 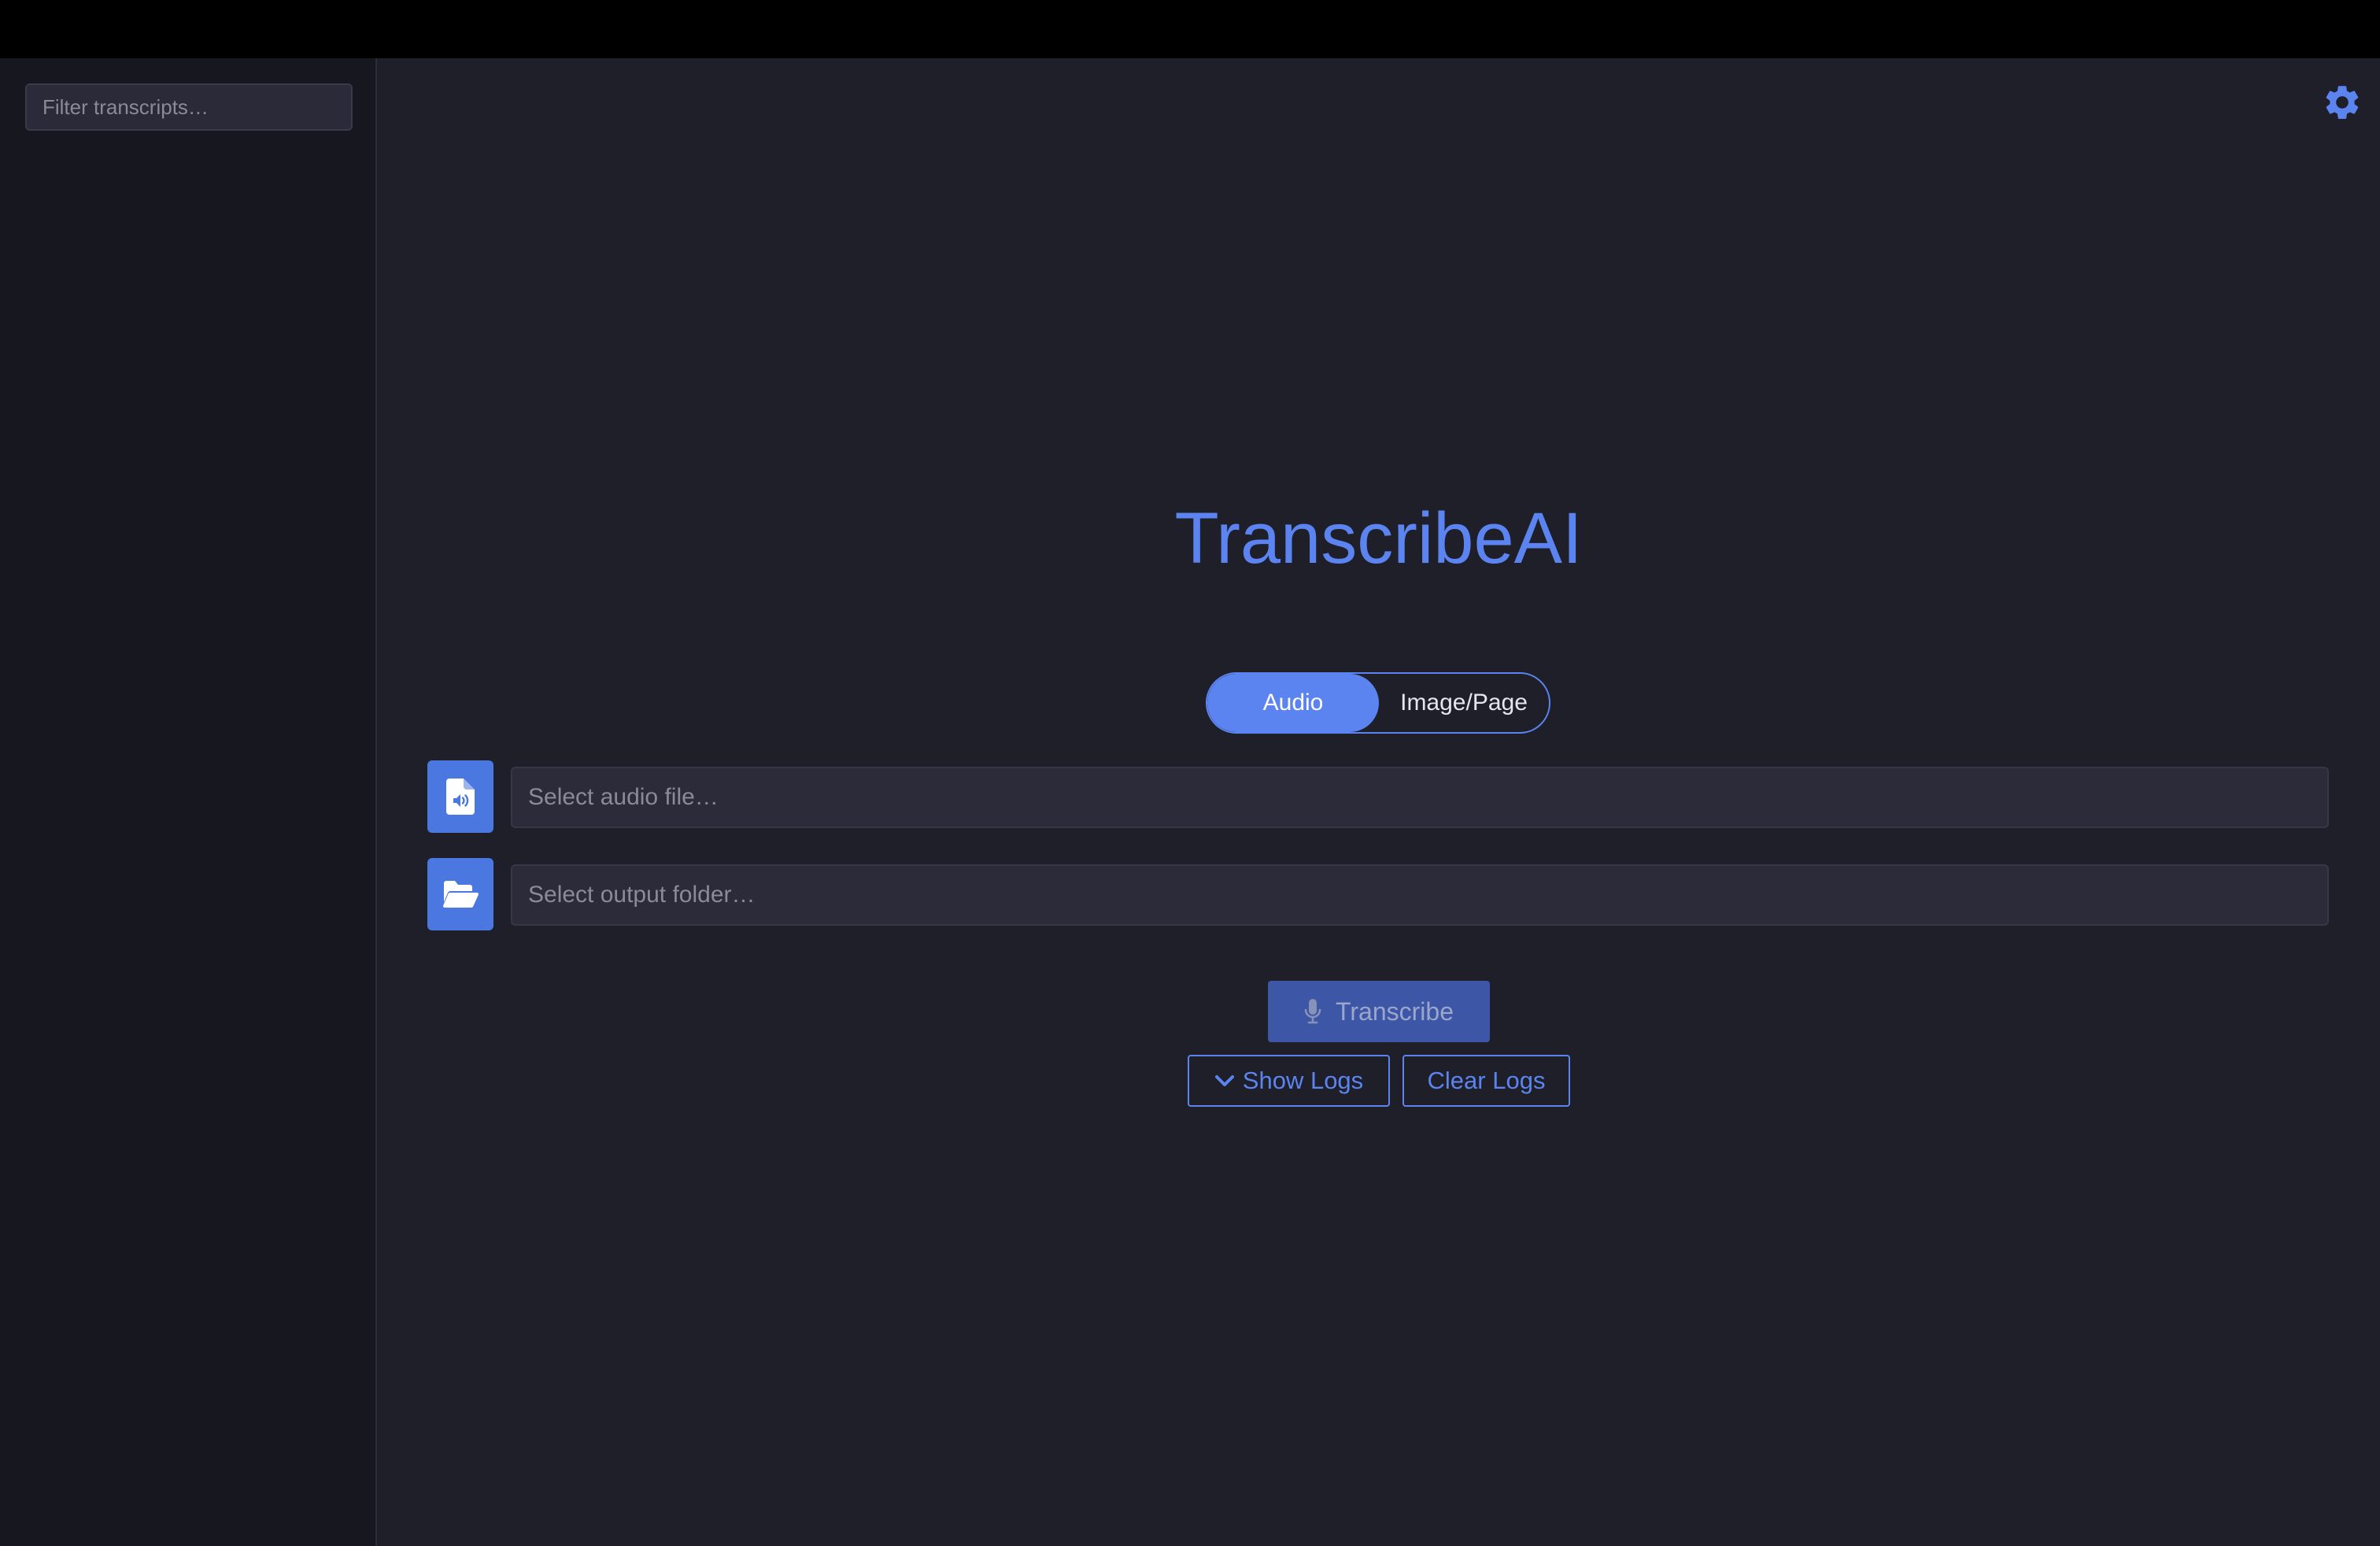 I want to click on settings-button, so click(x=2342, y=102).